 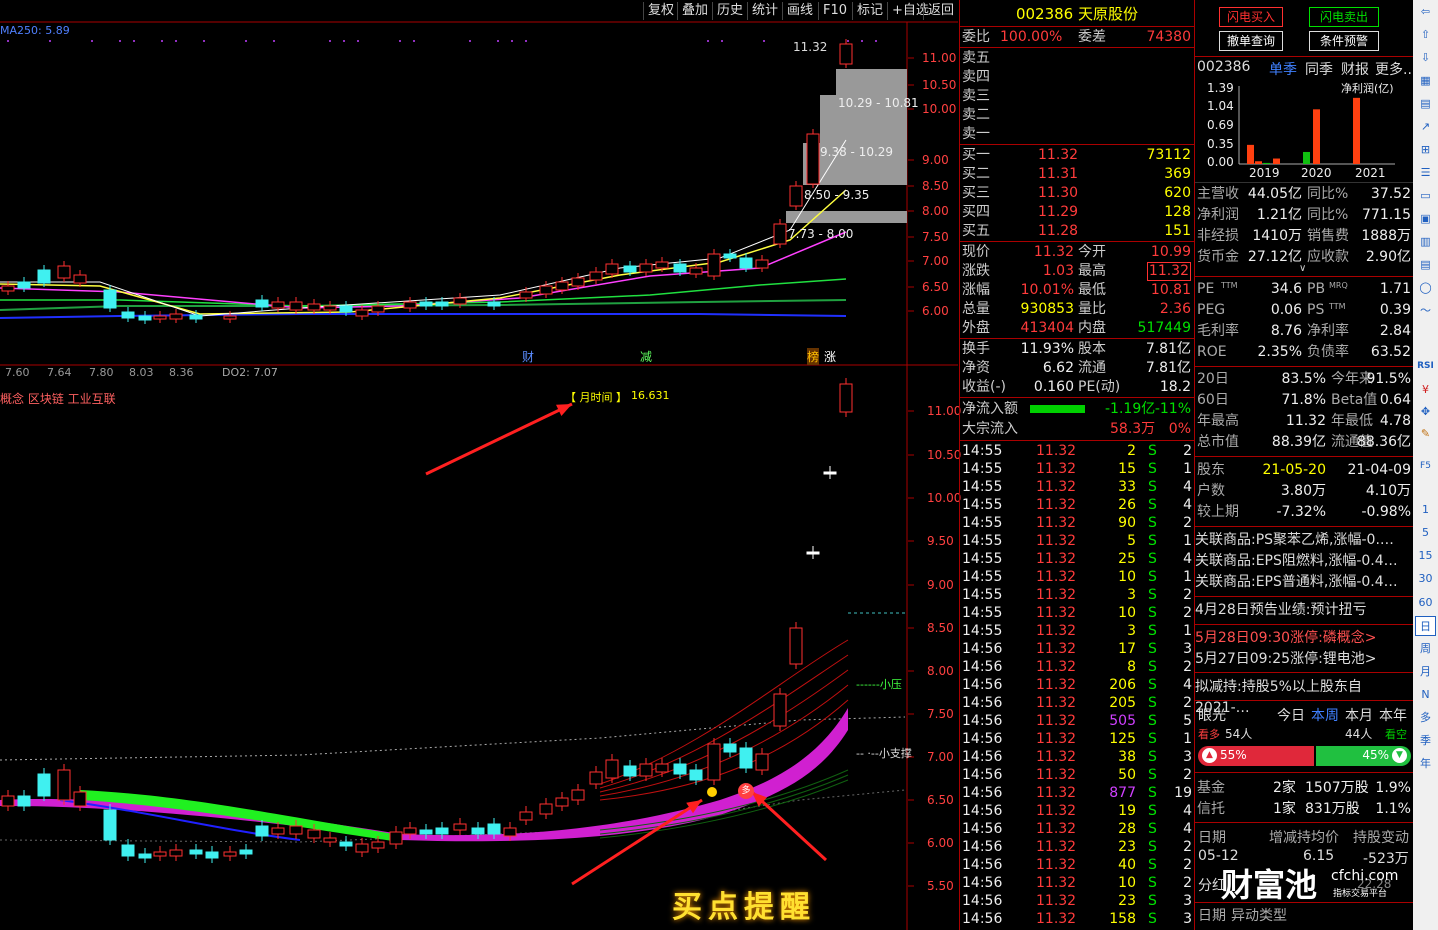 I want to click on period-button: 季, so click(x=1425, y=741).